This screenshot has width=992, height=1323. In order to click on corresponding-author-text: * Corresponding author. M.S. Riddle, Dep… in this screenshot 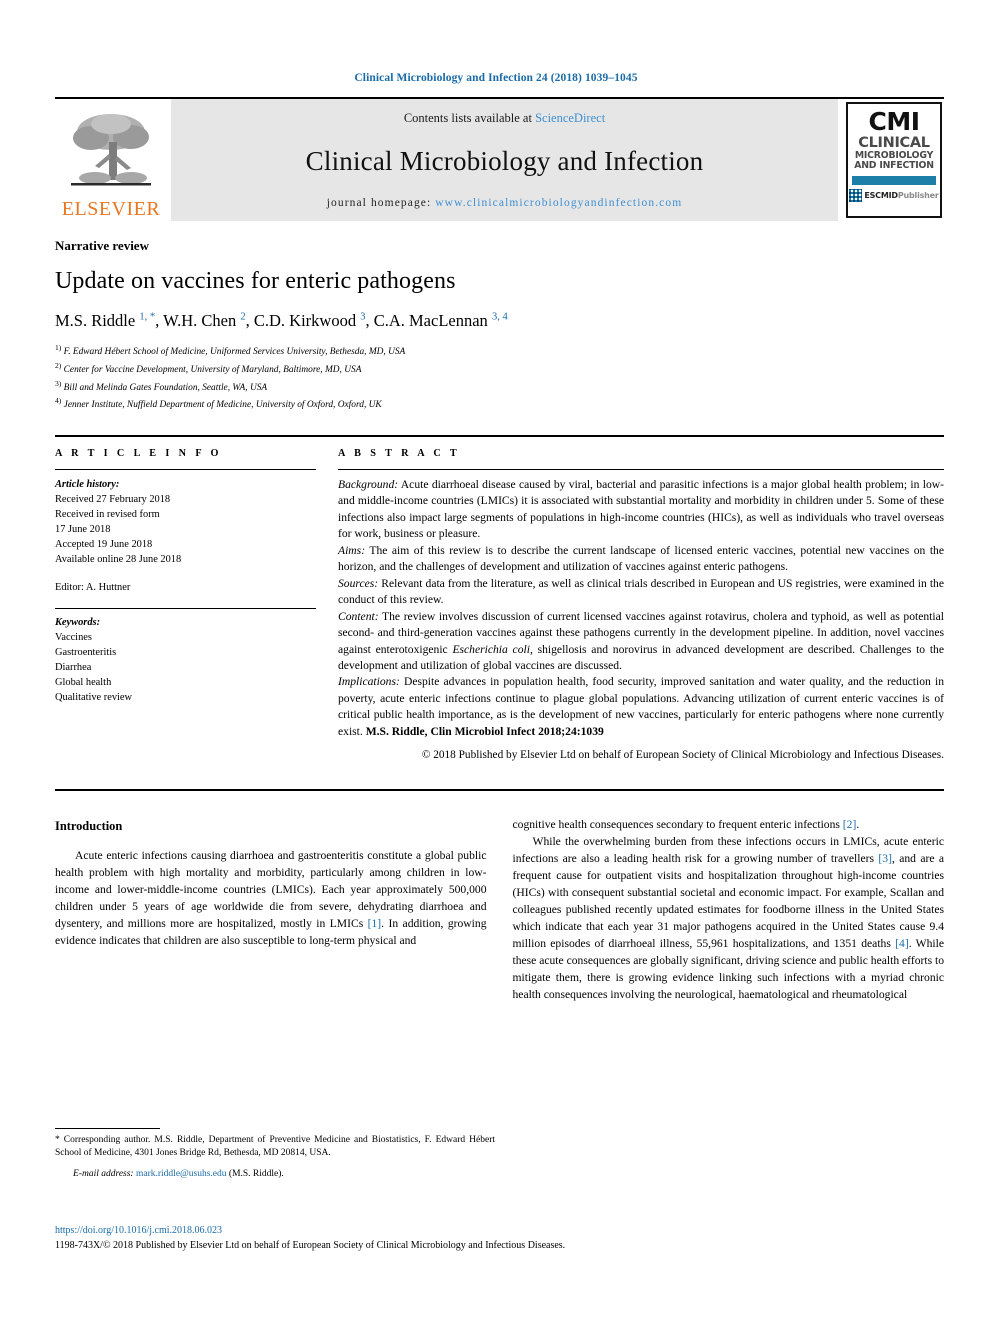, I will do `click(275, 1147)`.